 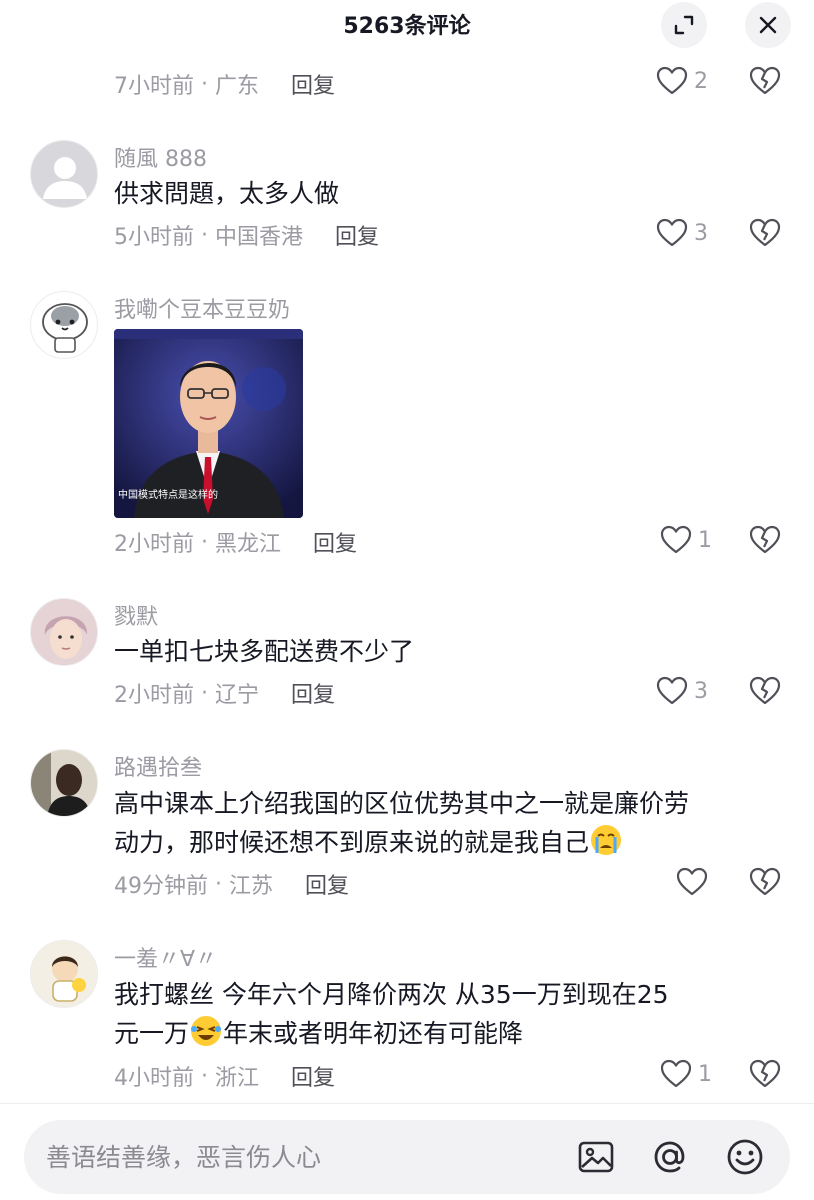 I want to click on comment-location: 广东, so click(x=236, y=86).